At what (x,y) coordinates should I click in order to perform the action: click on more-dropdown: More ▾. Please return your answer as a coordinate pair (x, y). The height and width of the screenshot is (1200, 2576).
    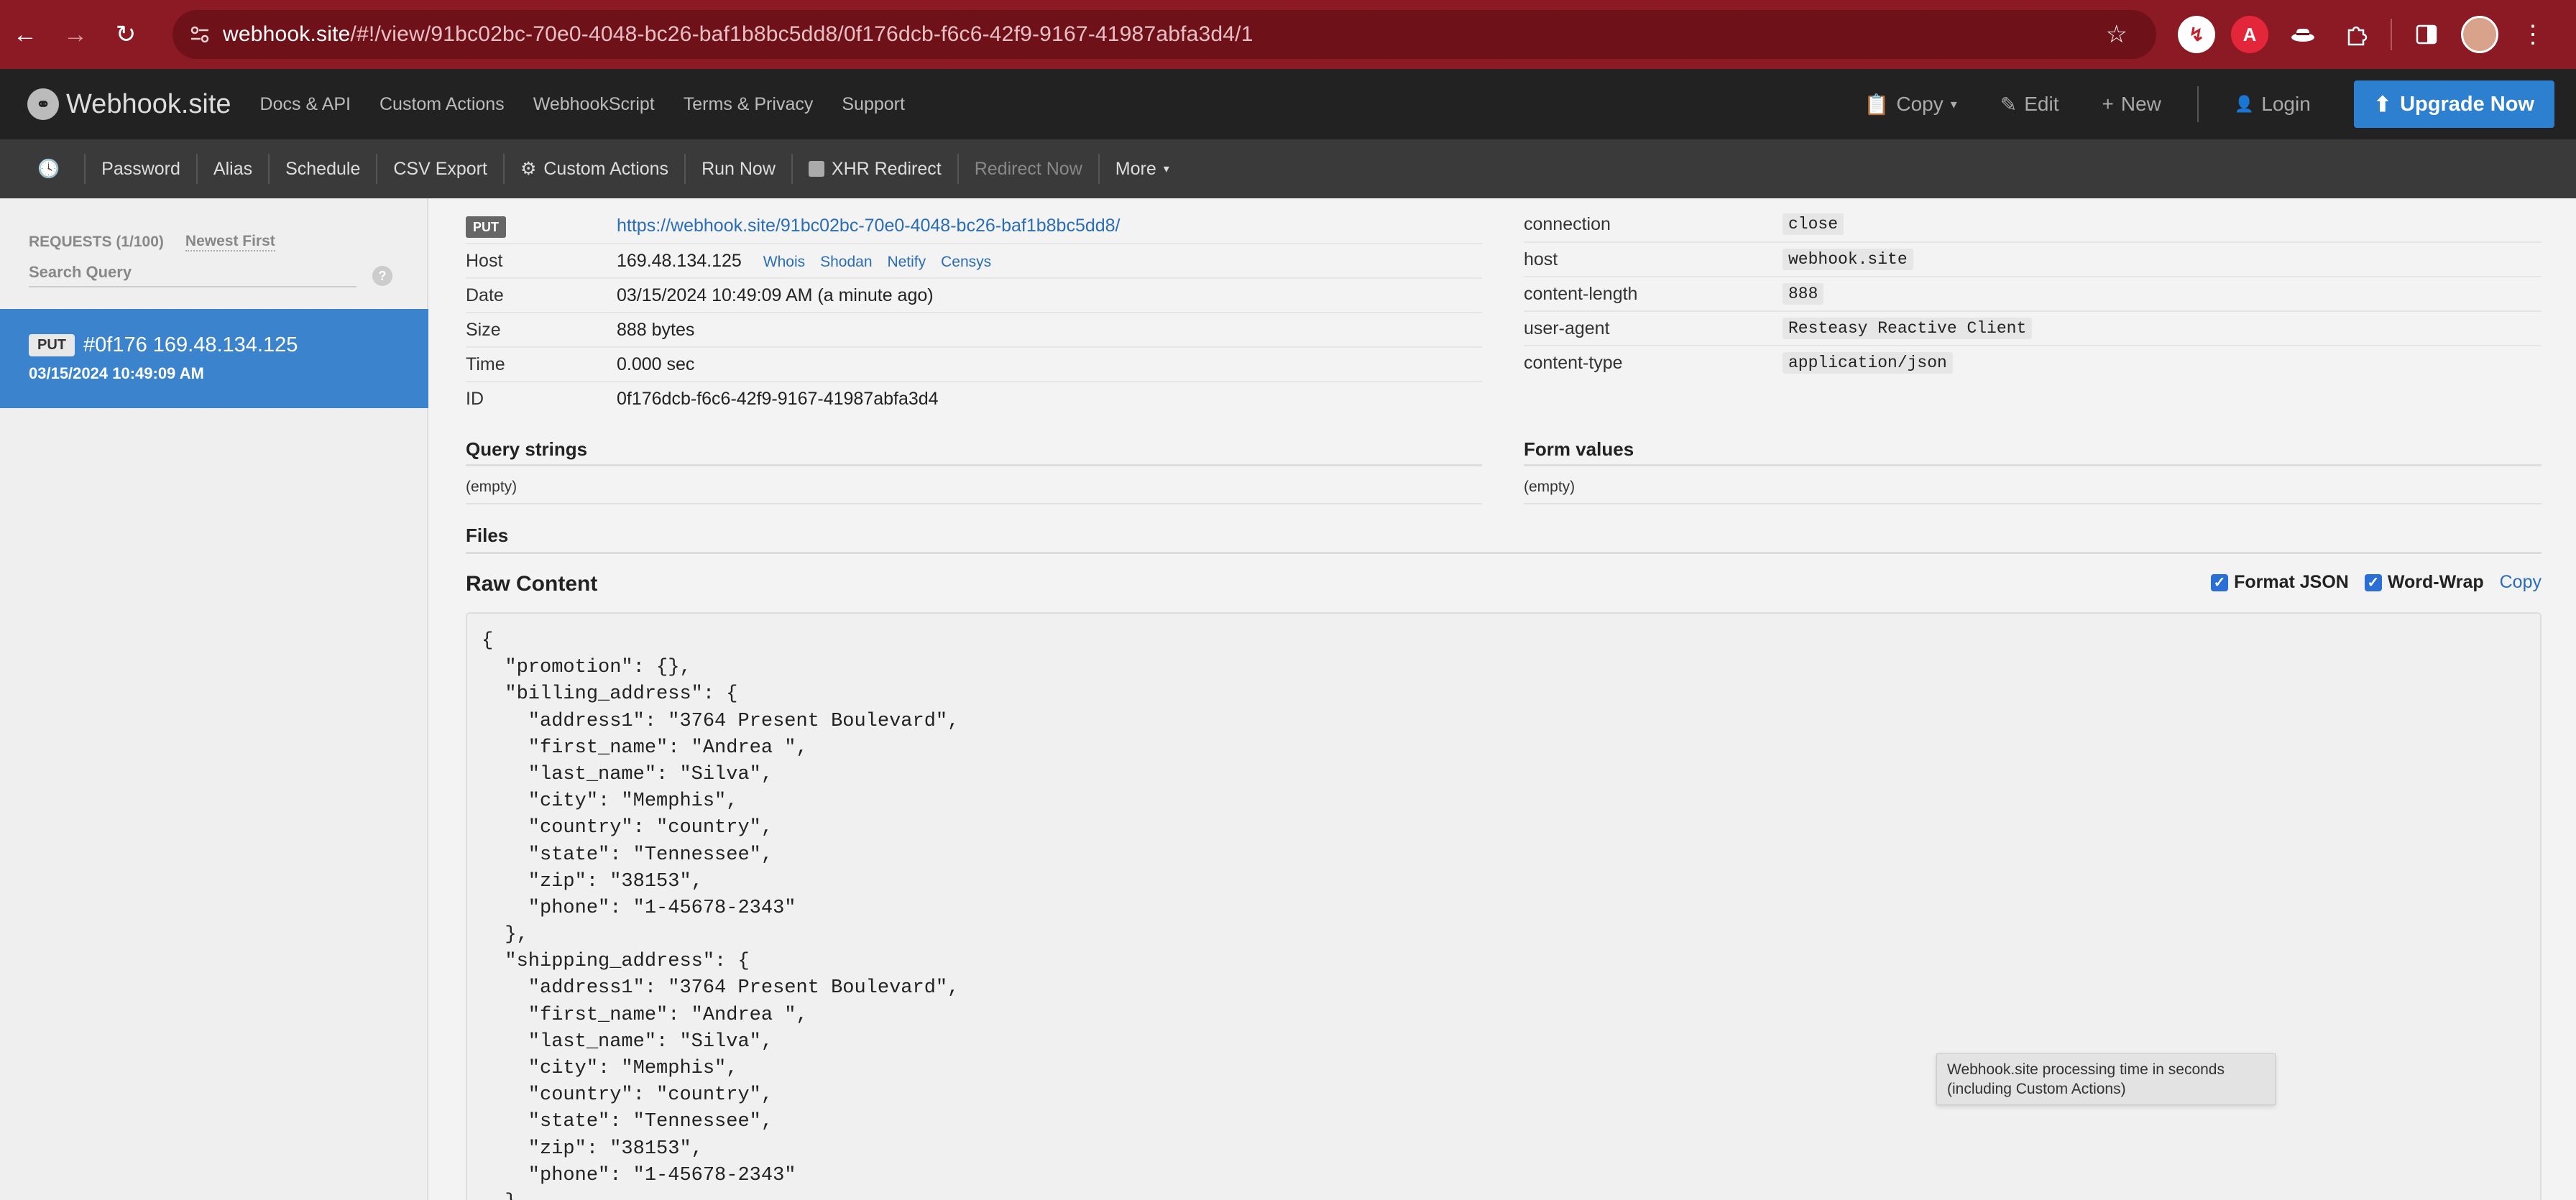
    Looking at the image, I should click on (1142, 169).